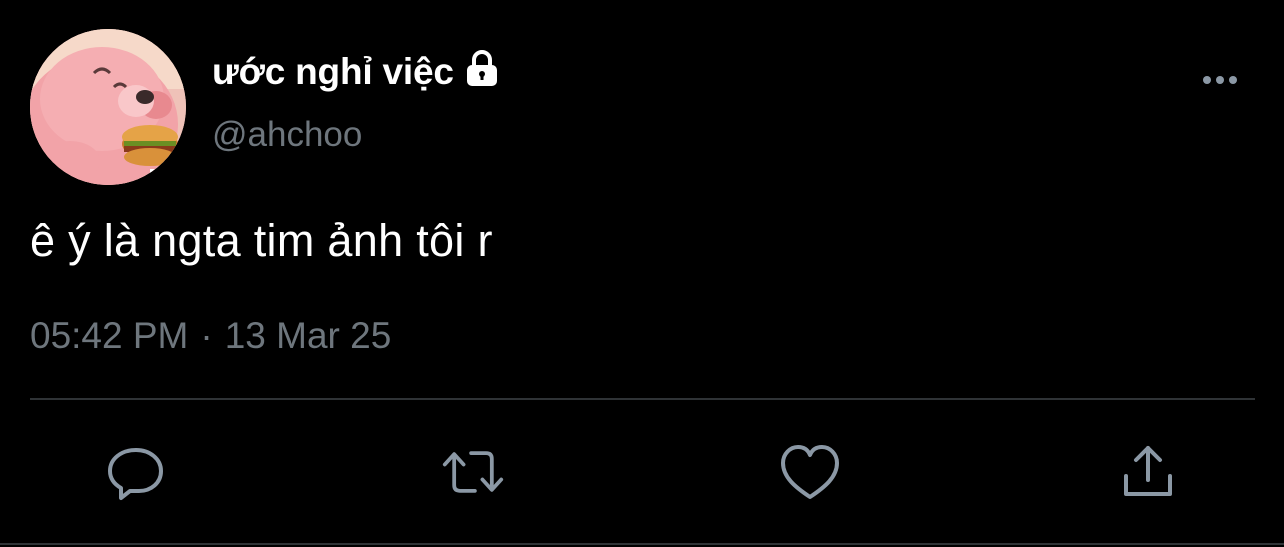 The height and width of the screenshot is (547, 1284). I want to click on tweet-timestamp: 05:42 PM · 13 Mar 25, so click(210, 336).